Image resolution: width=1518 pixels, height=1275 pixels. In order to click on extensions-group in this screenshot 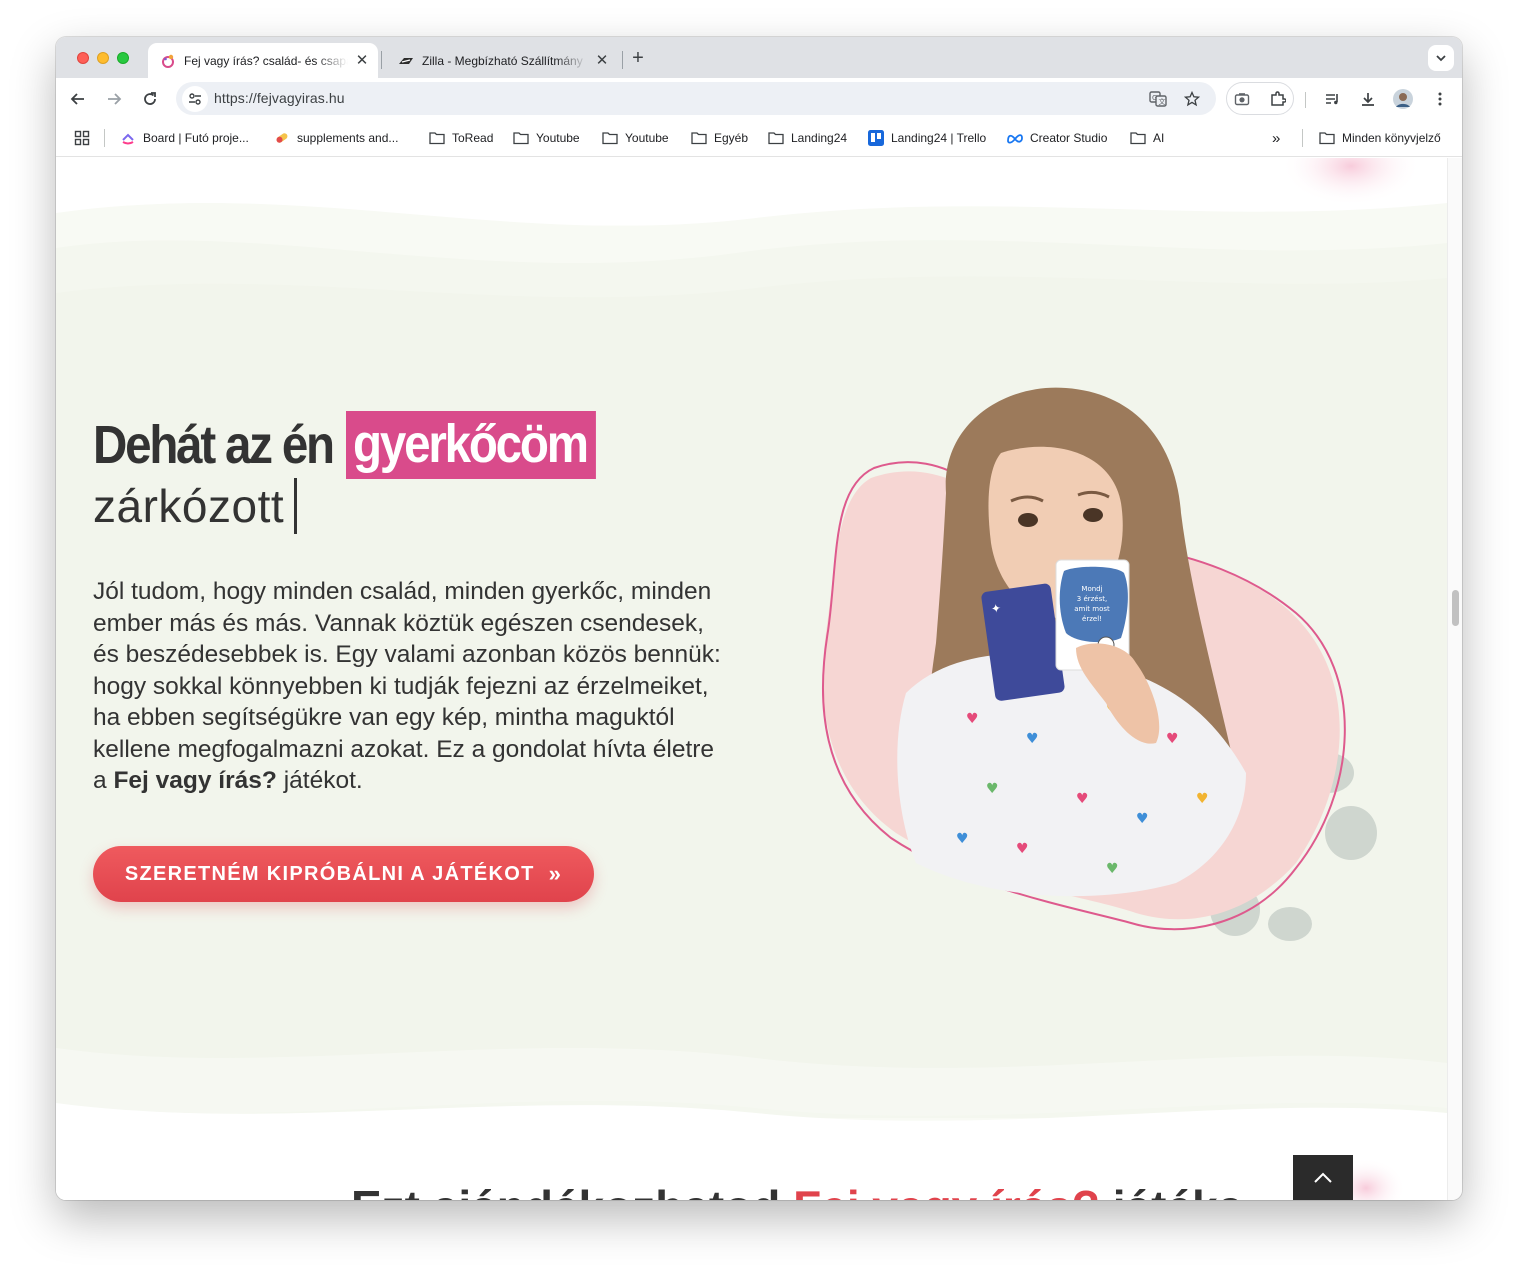, I will do `click(1260, 98)`.